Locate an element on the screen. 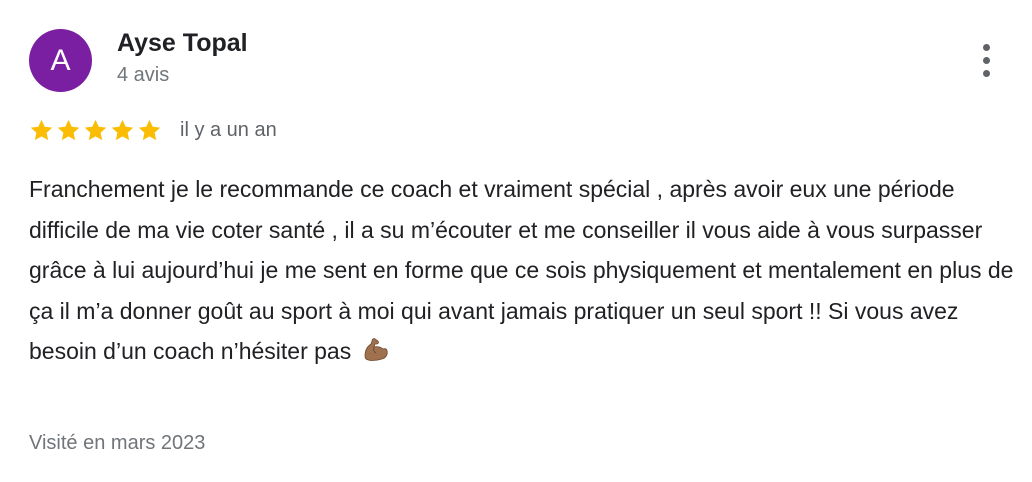  star-rating is located at coordinates (95, 130).